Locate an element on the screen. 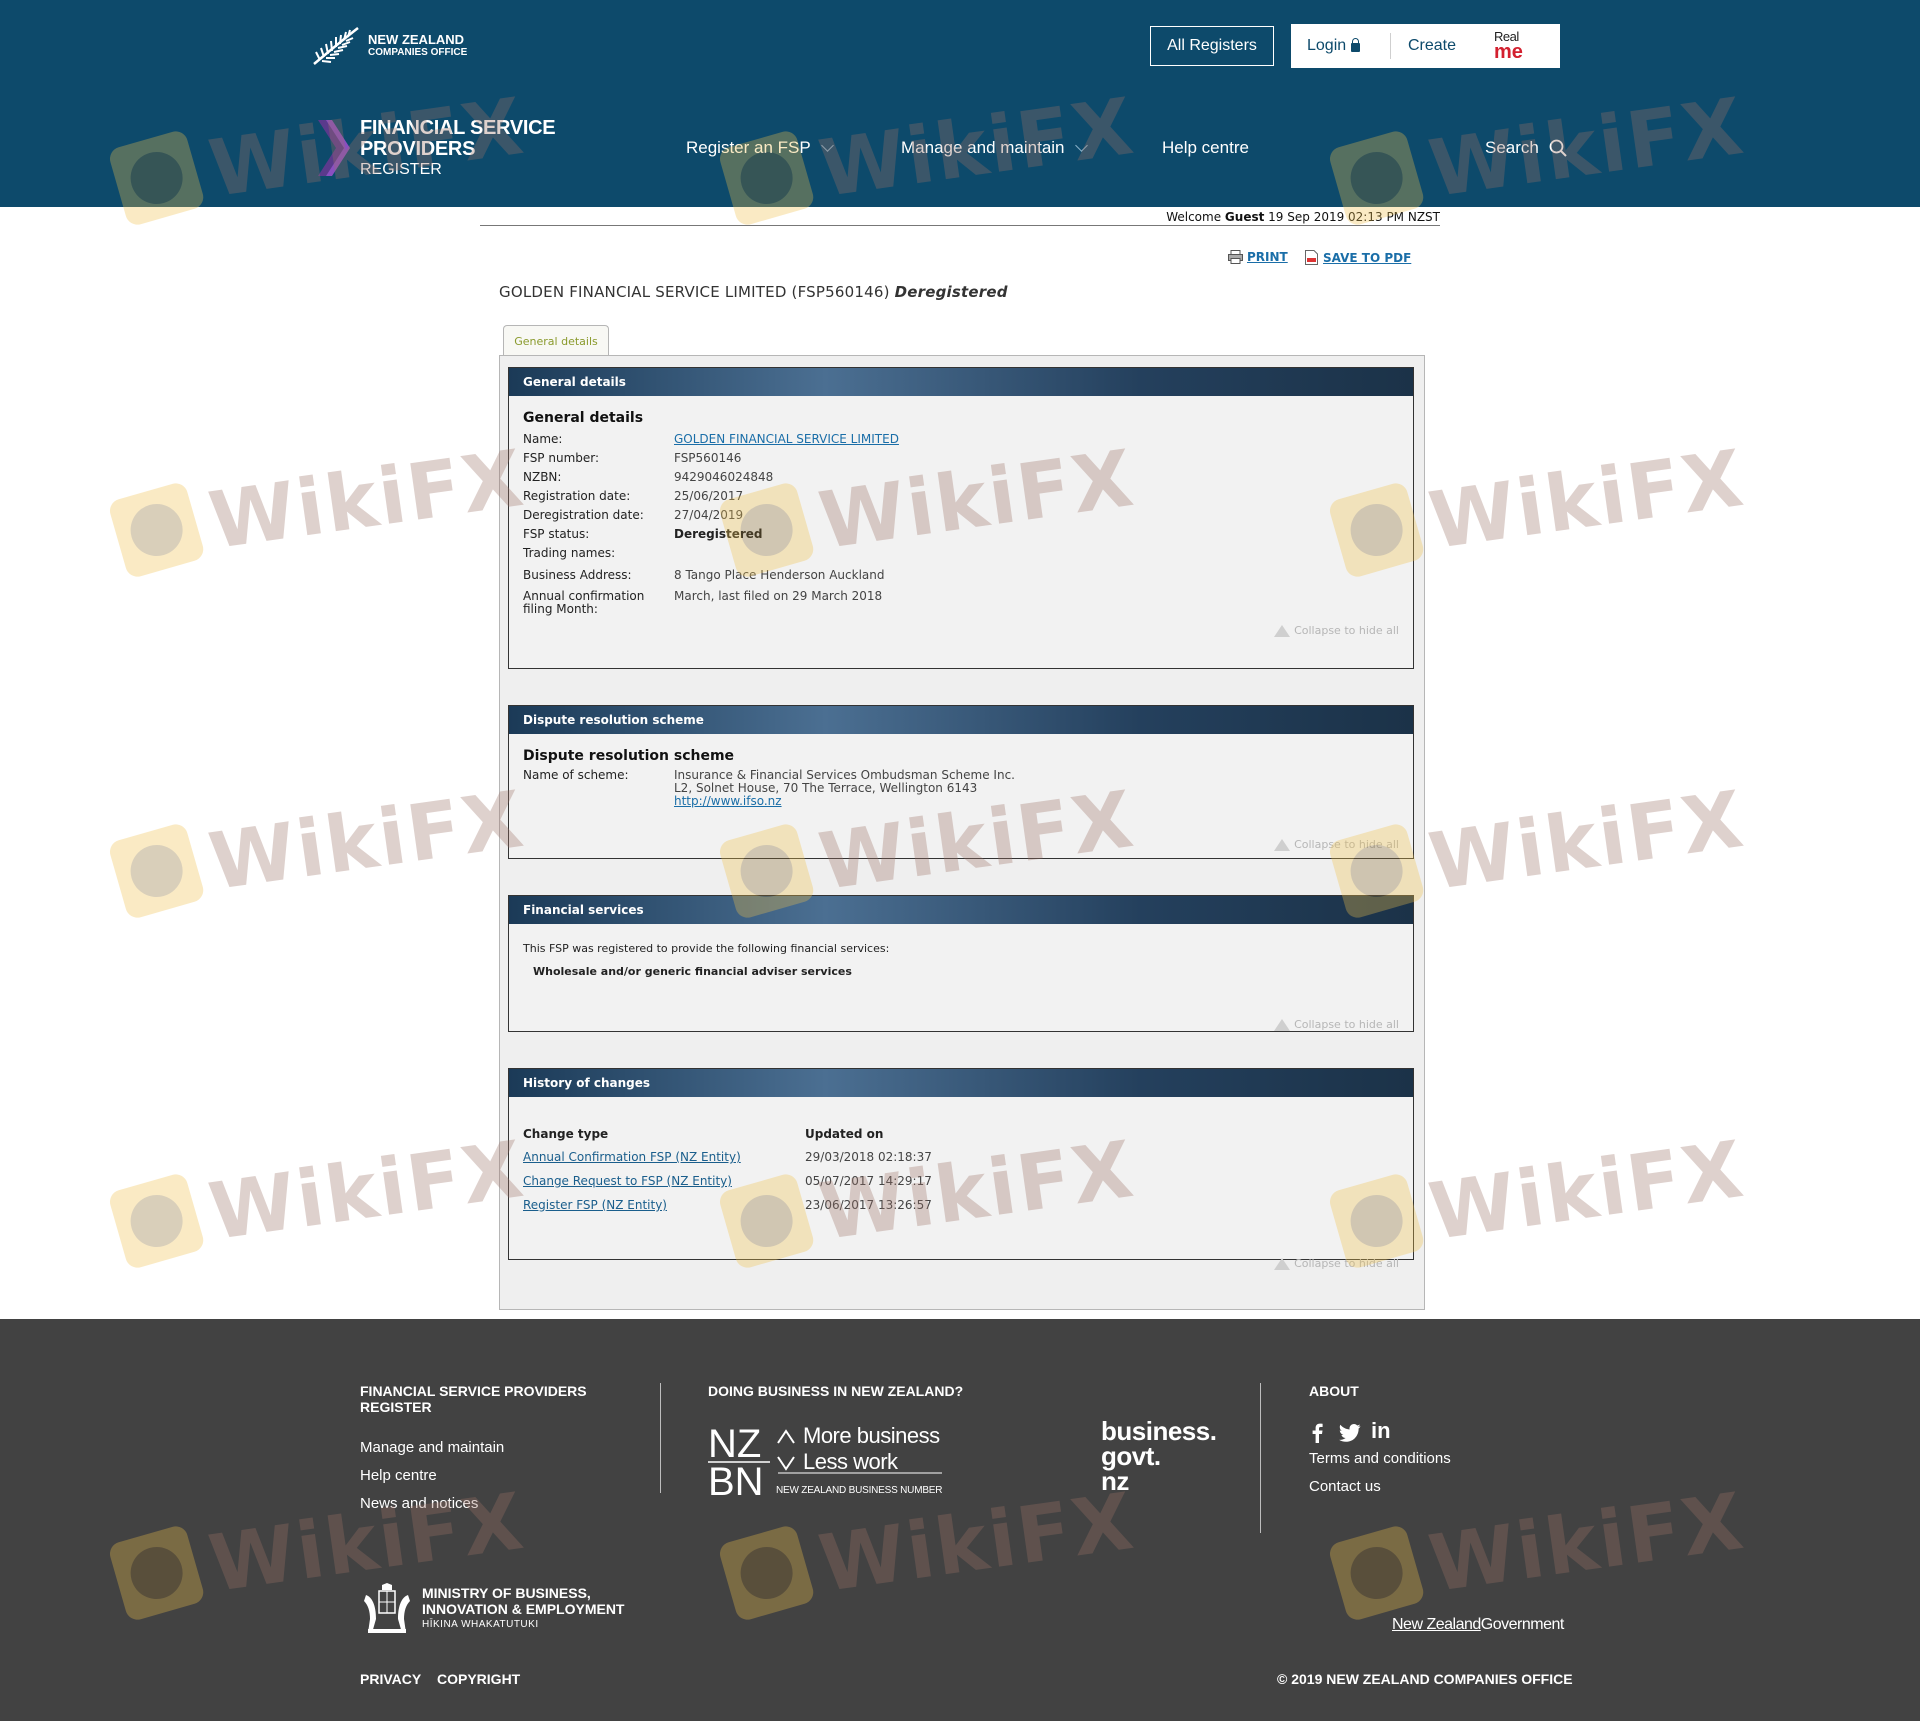 Image resolution: width=1920 pixels, height=1721 pixels. print-label: PRINT is located at coordinates (1267, 257).